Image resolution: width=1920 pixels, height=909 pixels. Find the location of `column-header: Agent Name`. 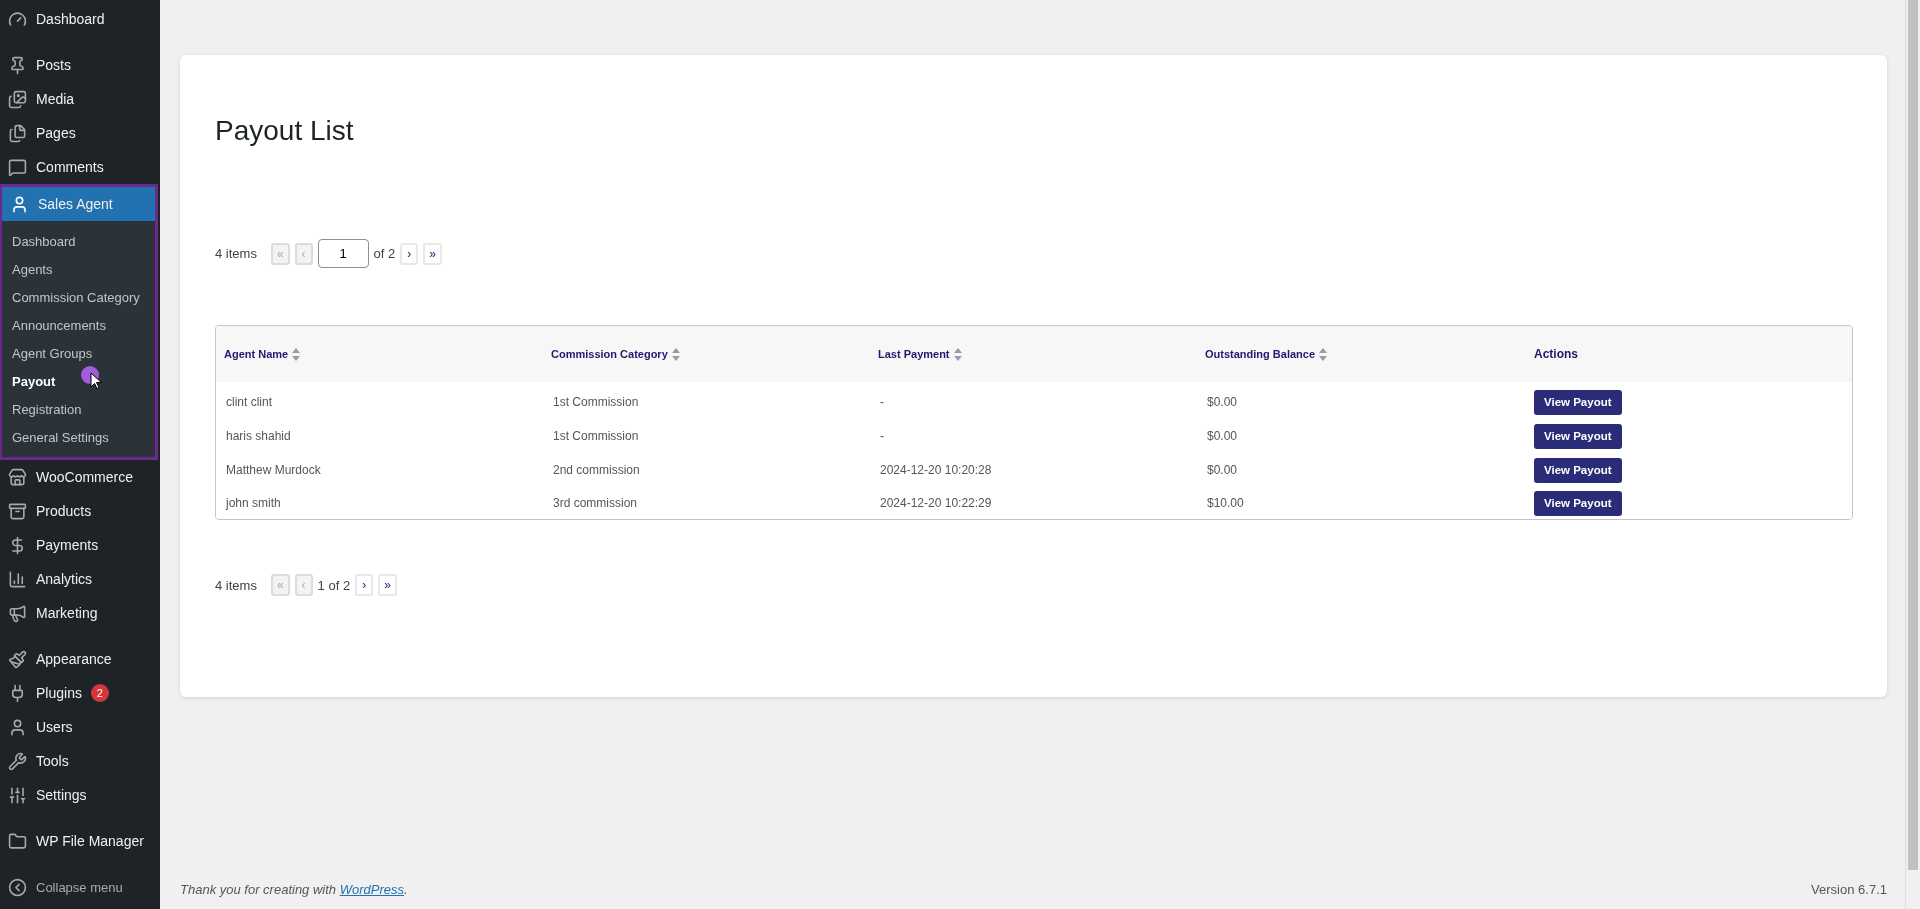

column-header: Agent Name is located at coordinates (379, 354).